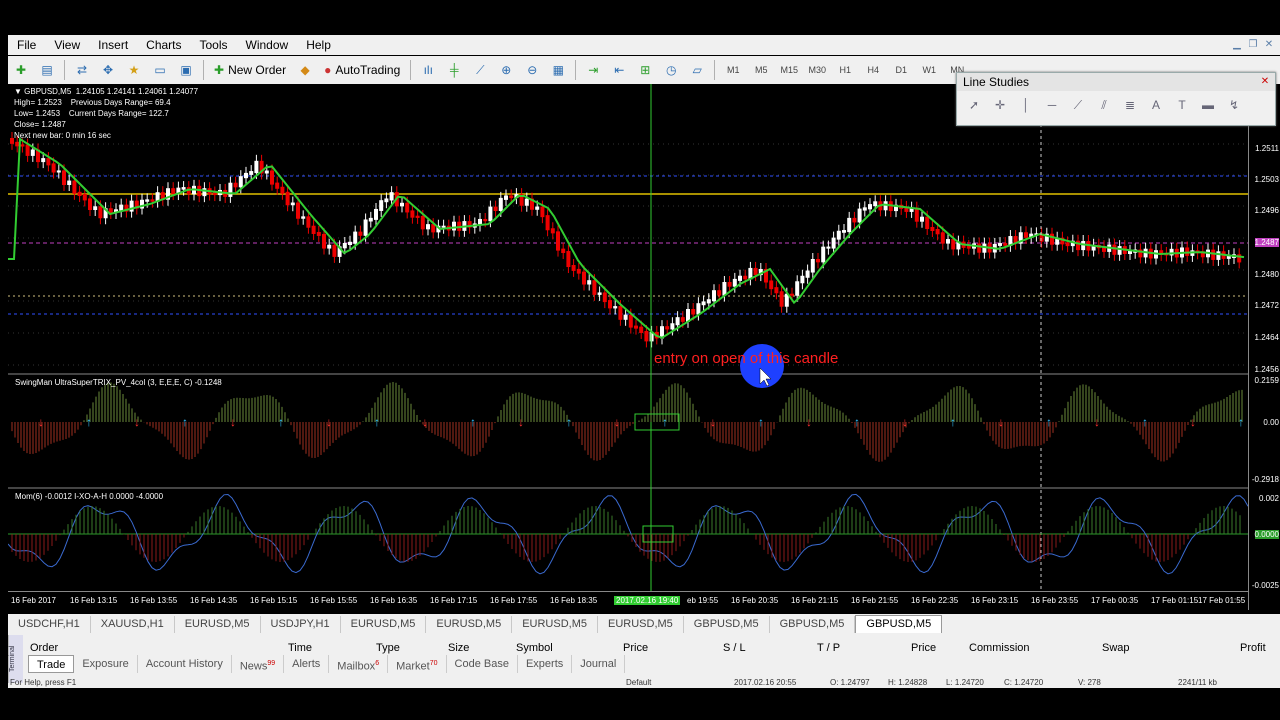 The width and height of the screenshot is (1280, 720). Describe the element at coordinates (47, 70) in the screenshot. I see `profiles-icon: ▤` at that location.